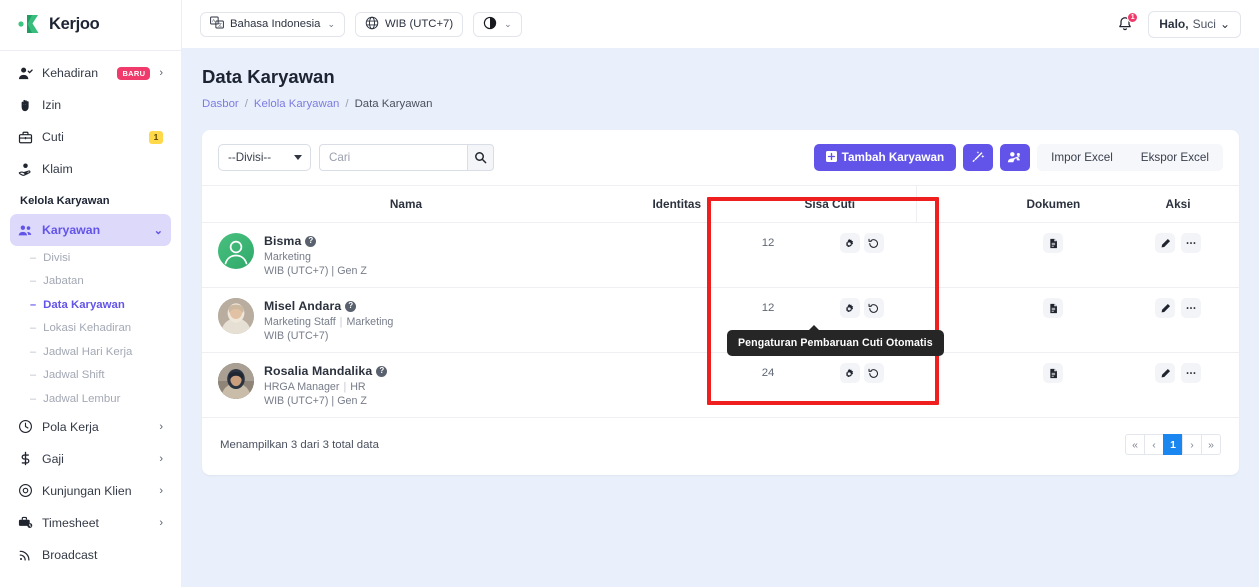 This screenshot has height=587, width=1259. I want to click on th-sisa-cuti: Sisa Cuti, so click(830, 204).